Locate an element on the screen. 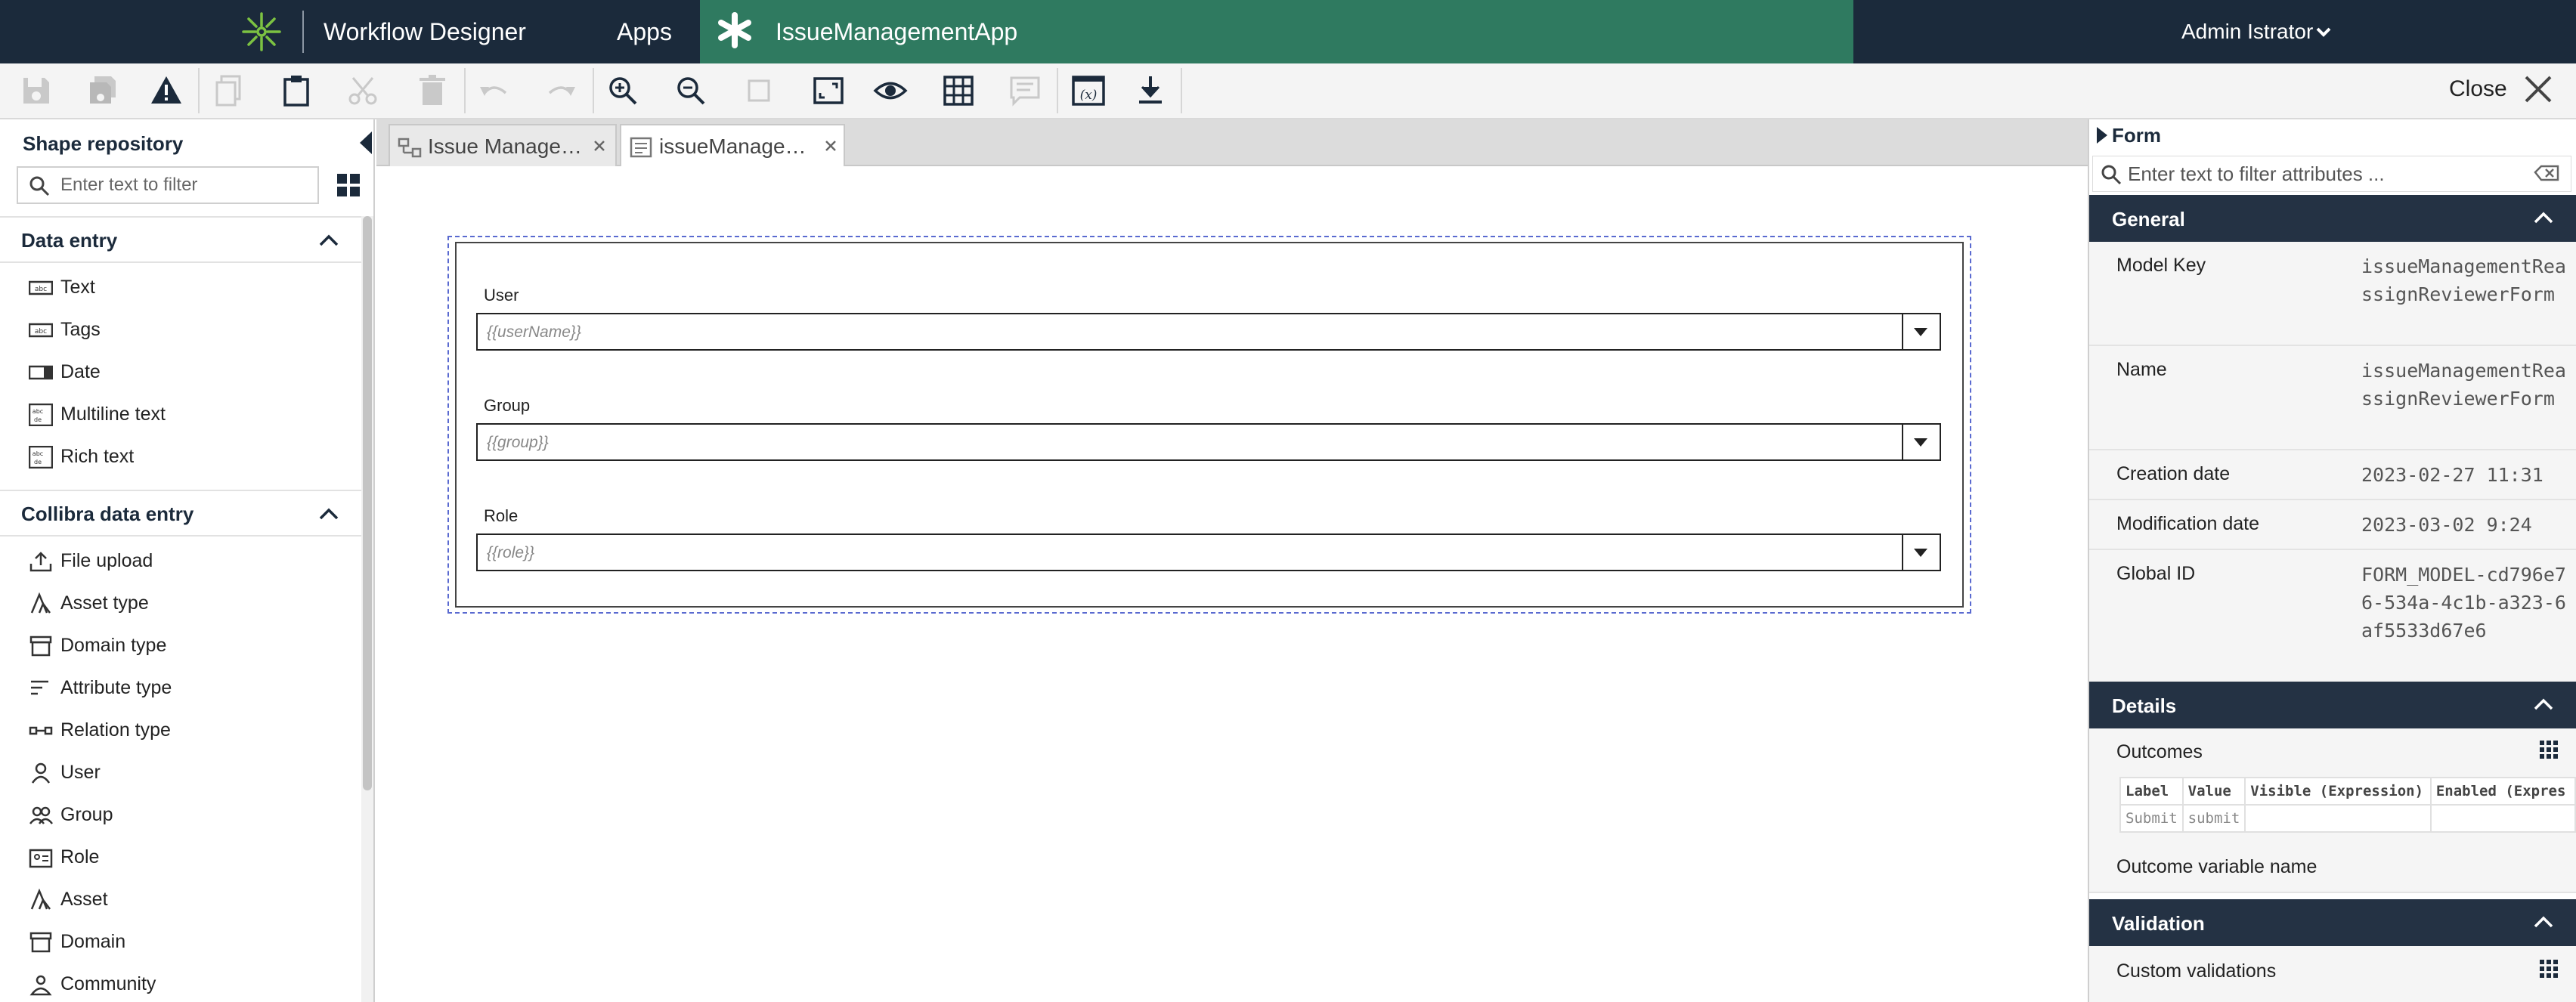  shape-item-file-upload: File upload is located at coordinates (180, 561).